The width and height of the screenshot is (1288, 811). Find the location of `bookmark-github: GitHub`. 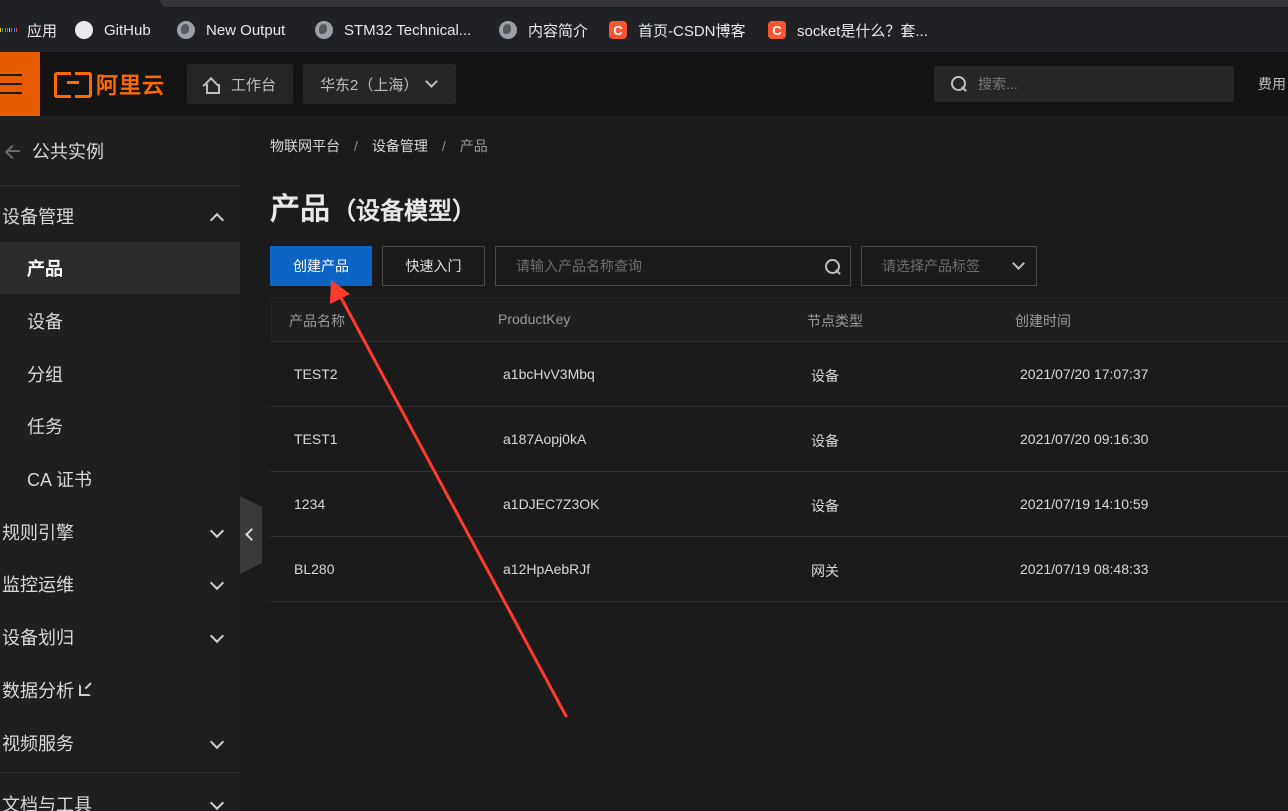

bookmark-github: GitHub is located at coordinates (113, 30).